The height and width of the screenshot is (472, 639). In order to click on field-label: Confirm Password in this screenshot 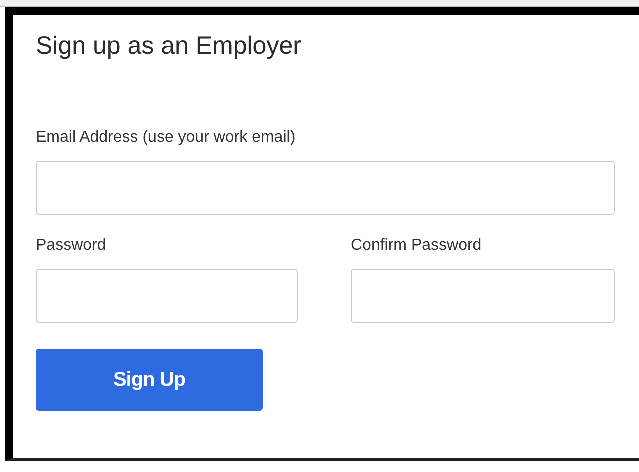, I will do `click(417, 246)`.